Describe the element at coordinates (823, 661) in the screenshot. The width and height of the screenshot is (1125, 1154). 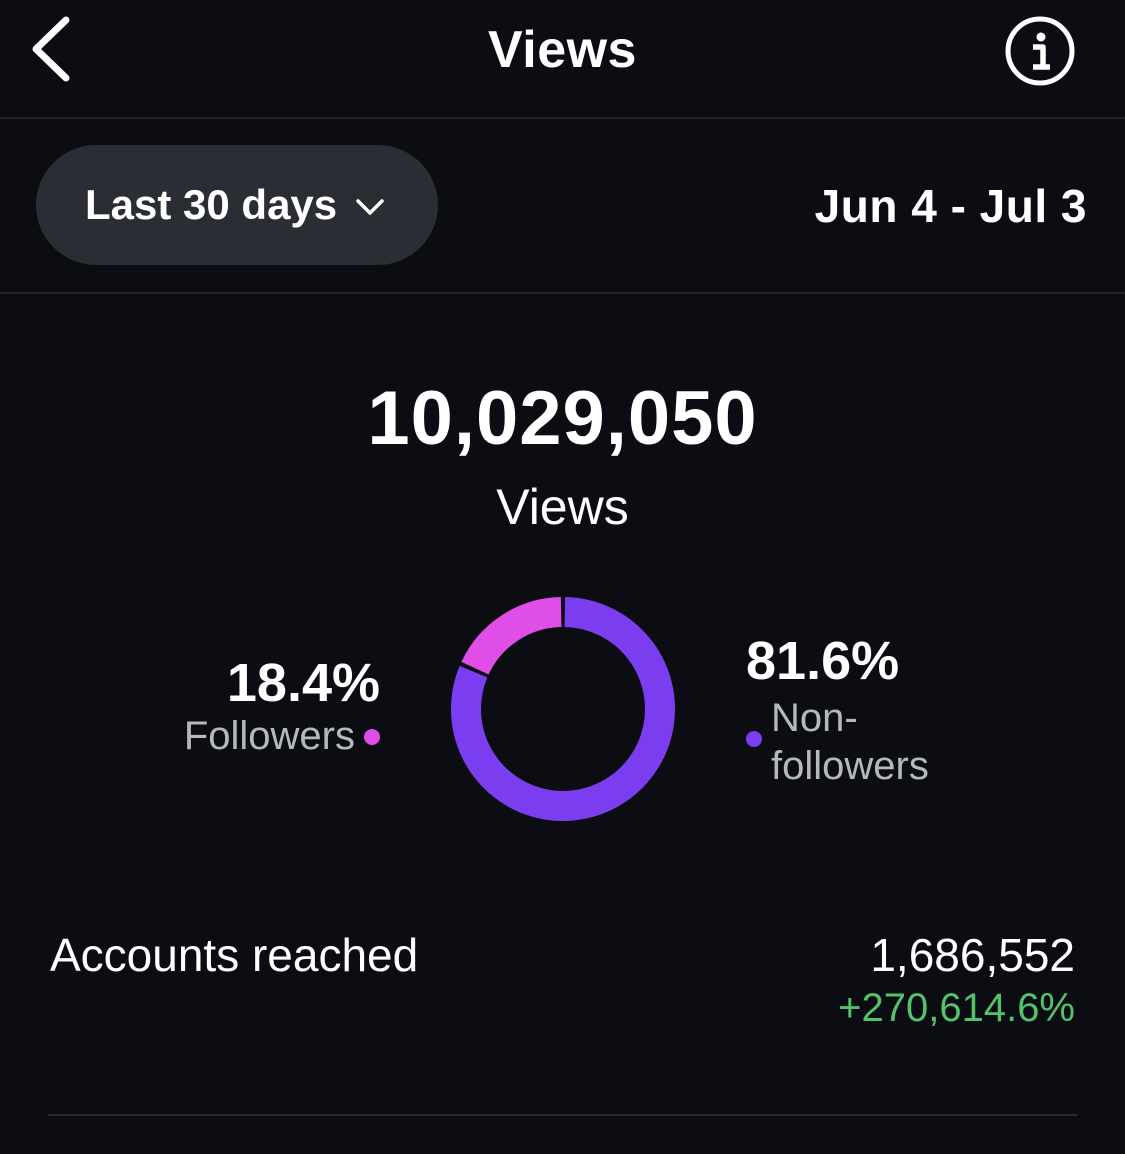
I see `non-followers-percent: 81.6%` at that location.